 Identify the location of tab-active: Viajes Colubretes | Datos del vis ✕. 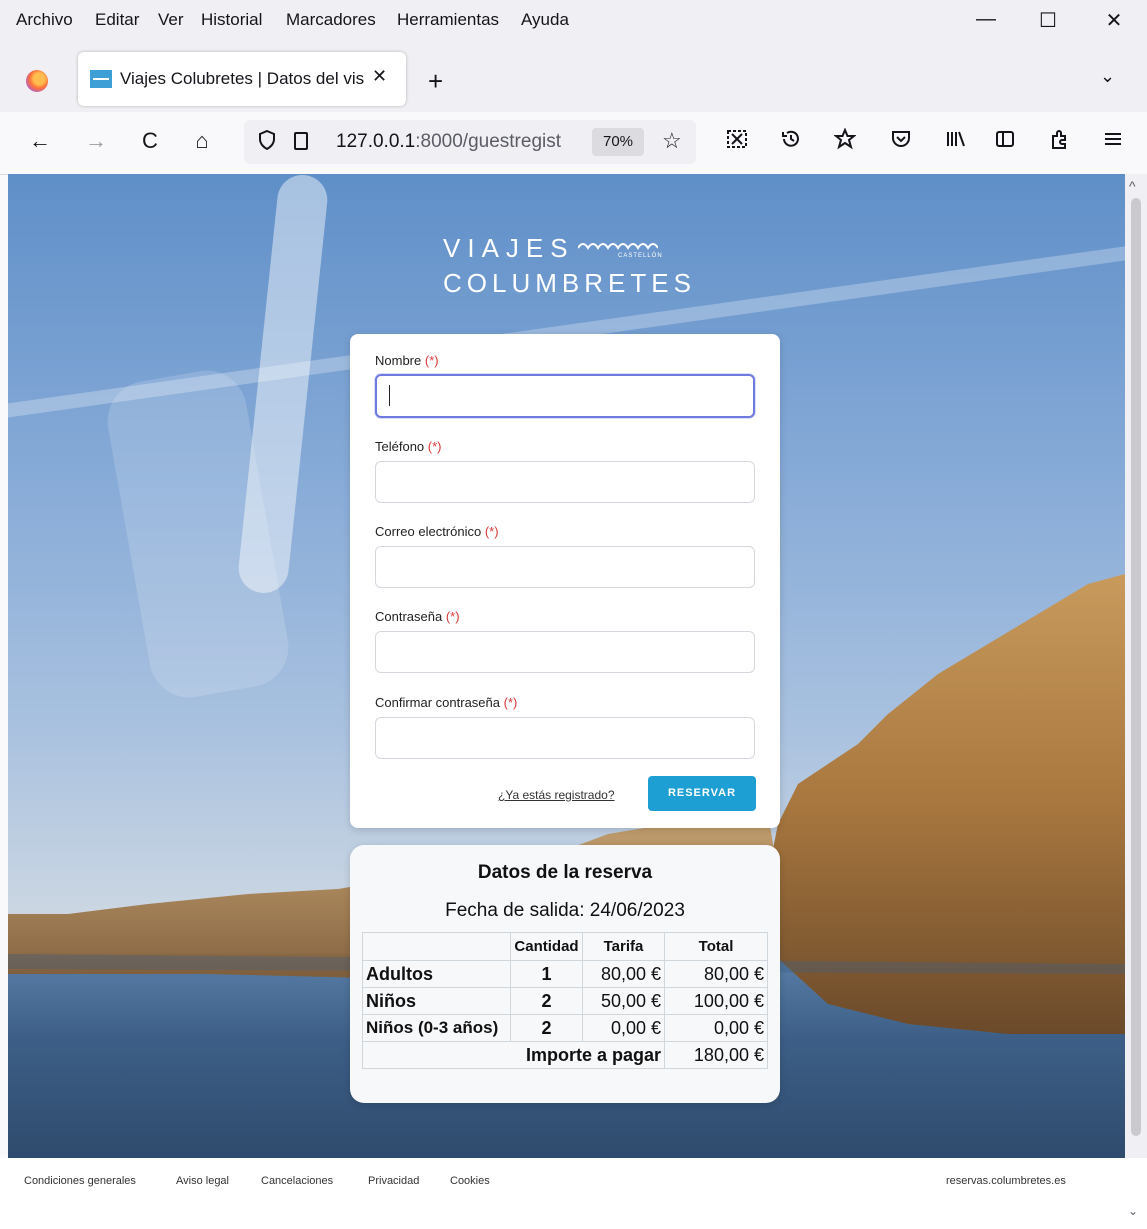
(242, 79).